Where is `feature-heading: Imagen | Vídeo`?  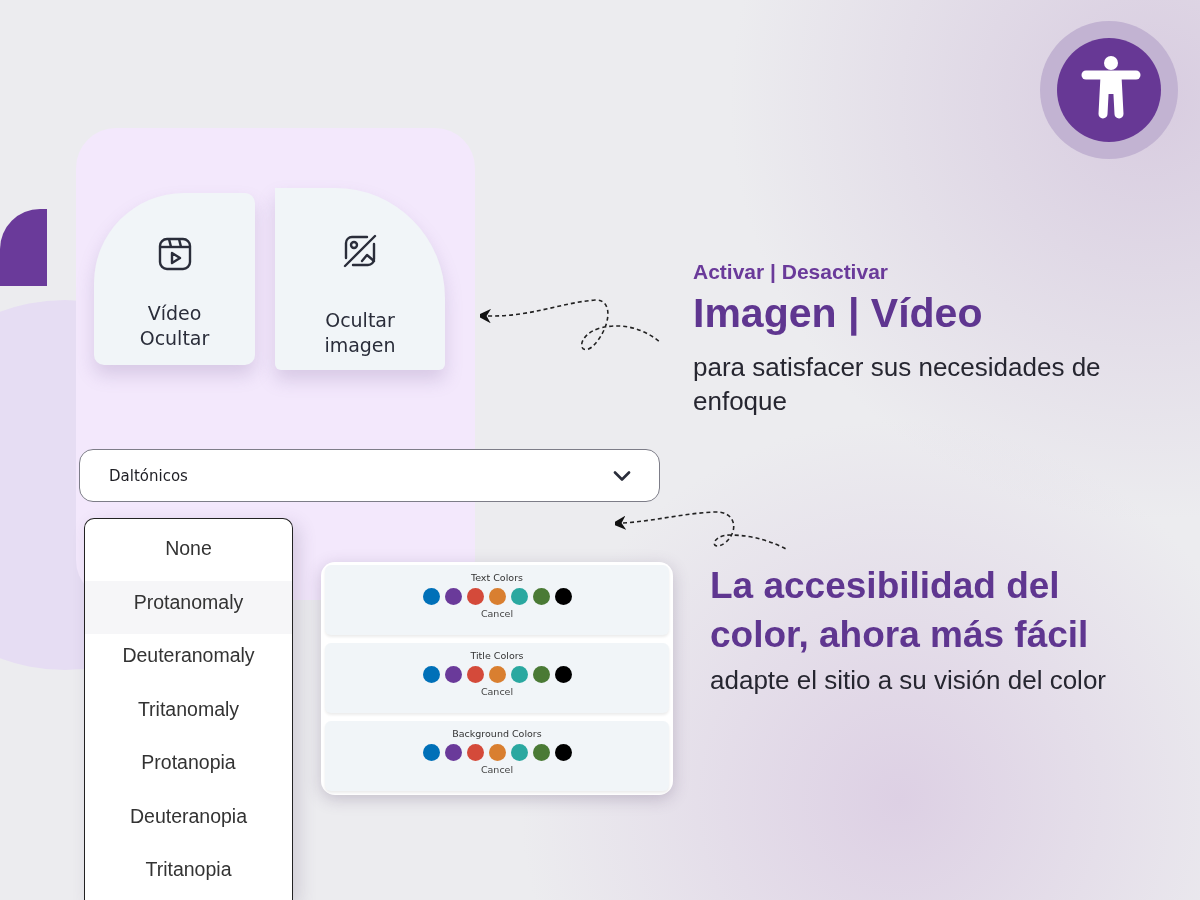
feature-heading: Imagen | Vídeo is located at coordinates (838, 313).